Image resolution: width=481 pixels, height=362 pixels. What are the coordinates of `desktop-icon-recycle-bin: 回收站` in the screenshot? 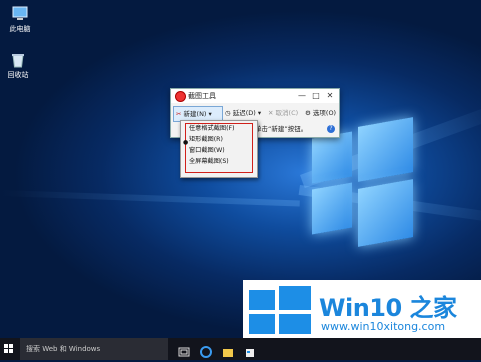 It's located at (19, 66).